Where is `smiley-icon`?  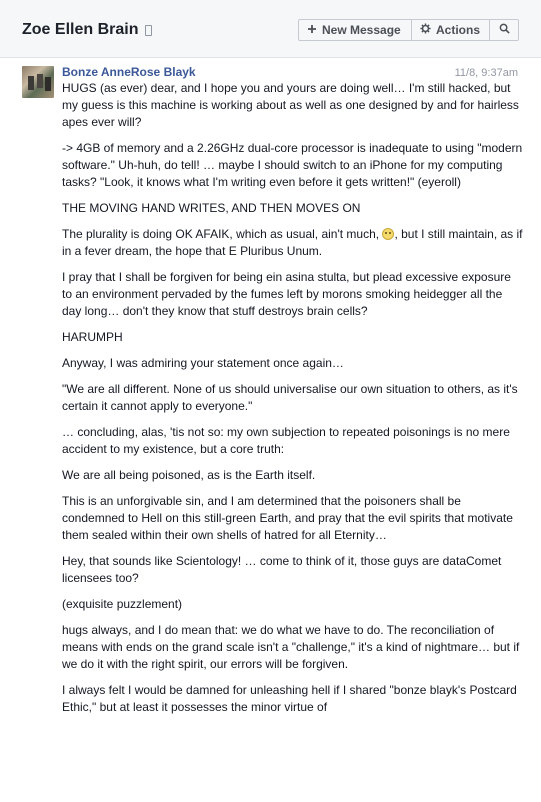
smiley-icon is located at coordinates (388, 234).